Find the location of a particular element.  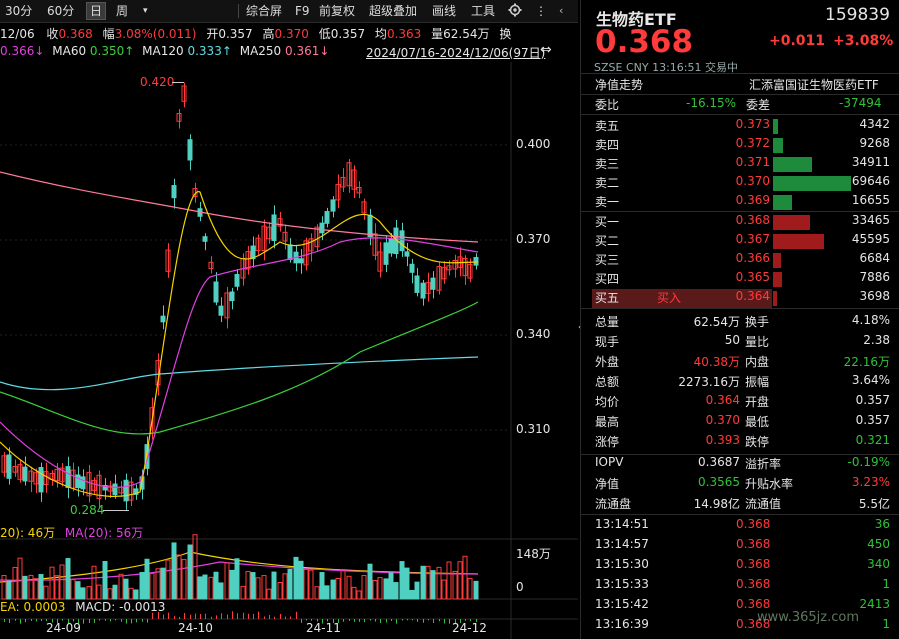

menu-composite-screen: 综合屏 is located at coordinates (264, 11).